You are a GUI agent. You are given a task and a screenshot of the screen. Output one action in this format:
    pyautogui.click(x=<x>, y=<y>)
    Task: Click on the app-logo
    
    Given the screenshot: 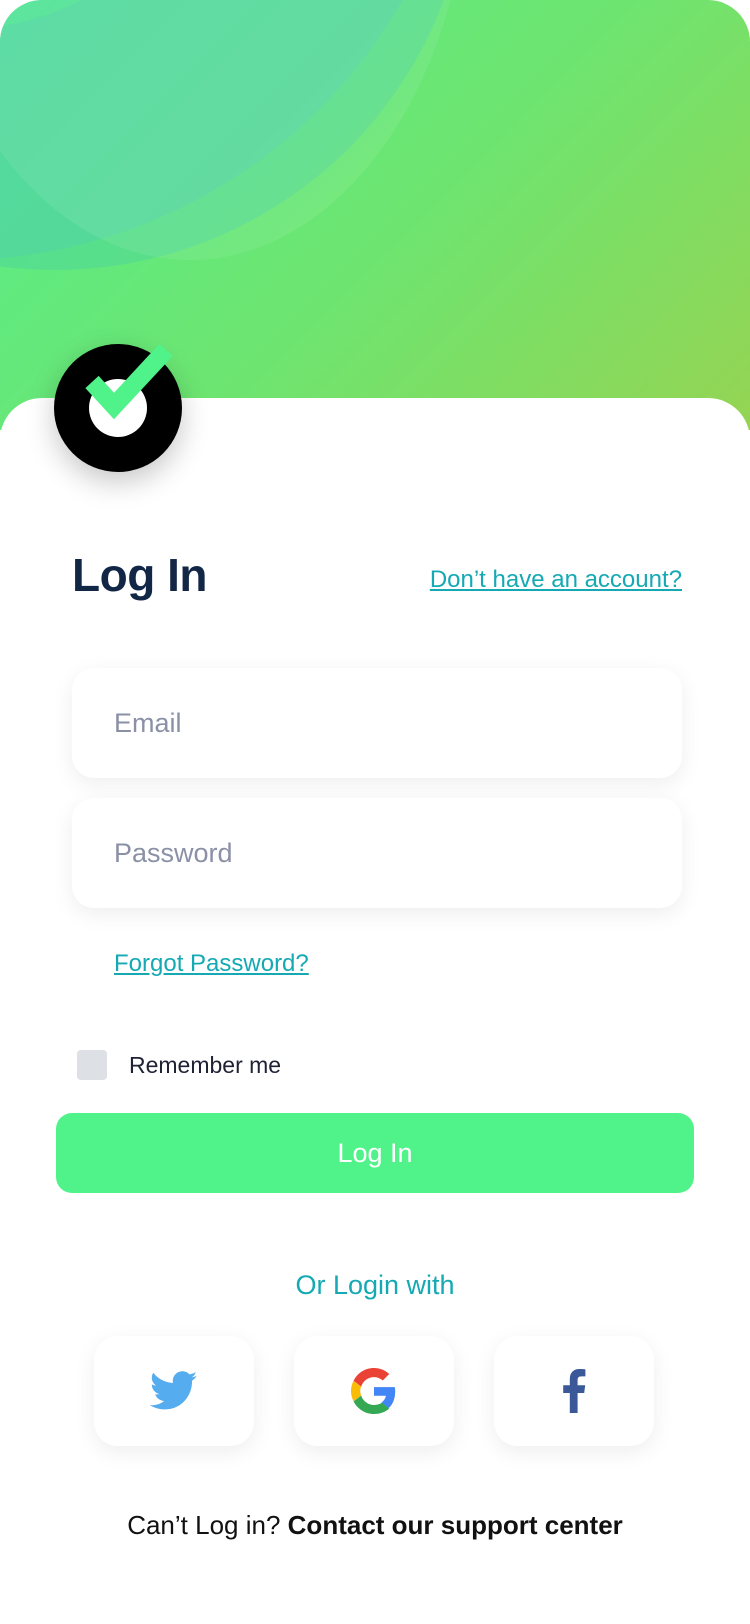 What is the action you would take?
    pyautogui.click(x=118, y=407)
    